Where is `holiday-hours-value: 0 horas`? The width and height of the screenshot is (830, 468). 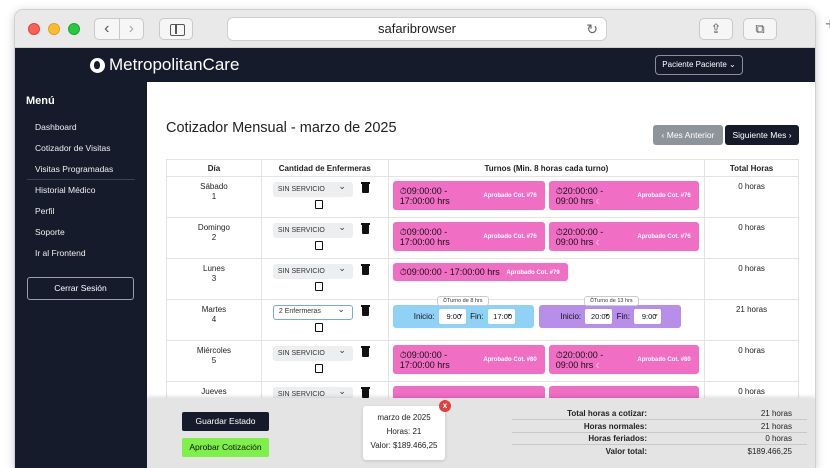 holiday-hours-value: 0 horas is located at coordinates (778, 438).